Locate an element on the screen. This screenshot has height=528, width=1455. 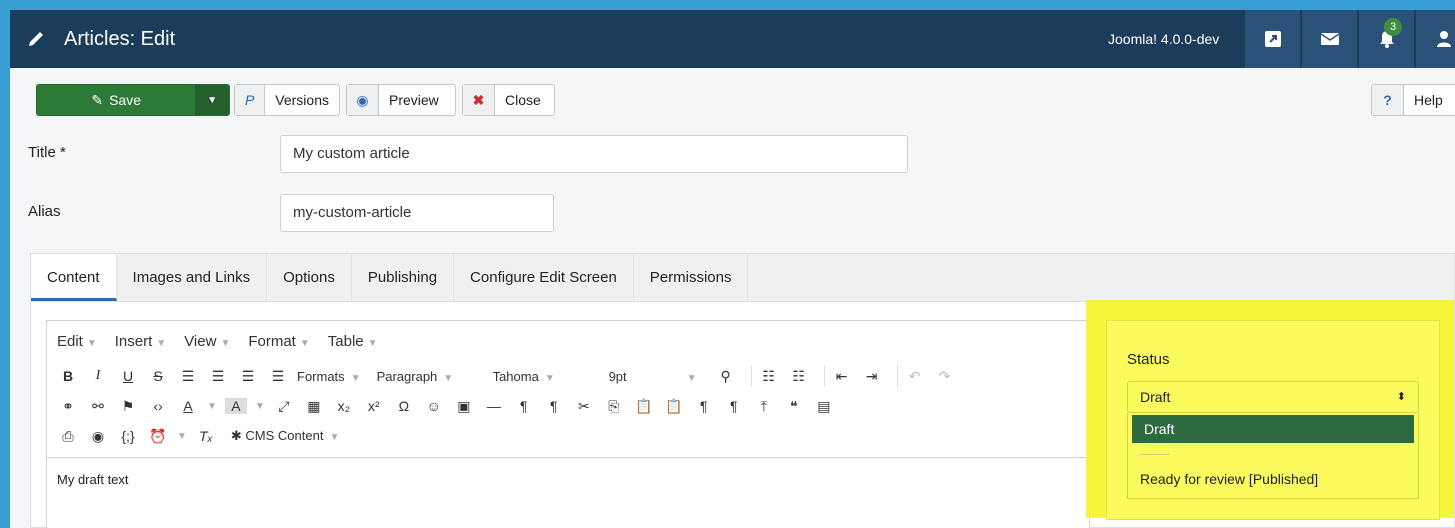
messages-button is located at coordinates (1329, 39).